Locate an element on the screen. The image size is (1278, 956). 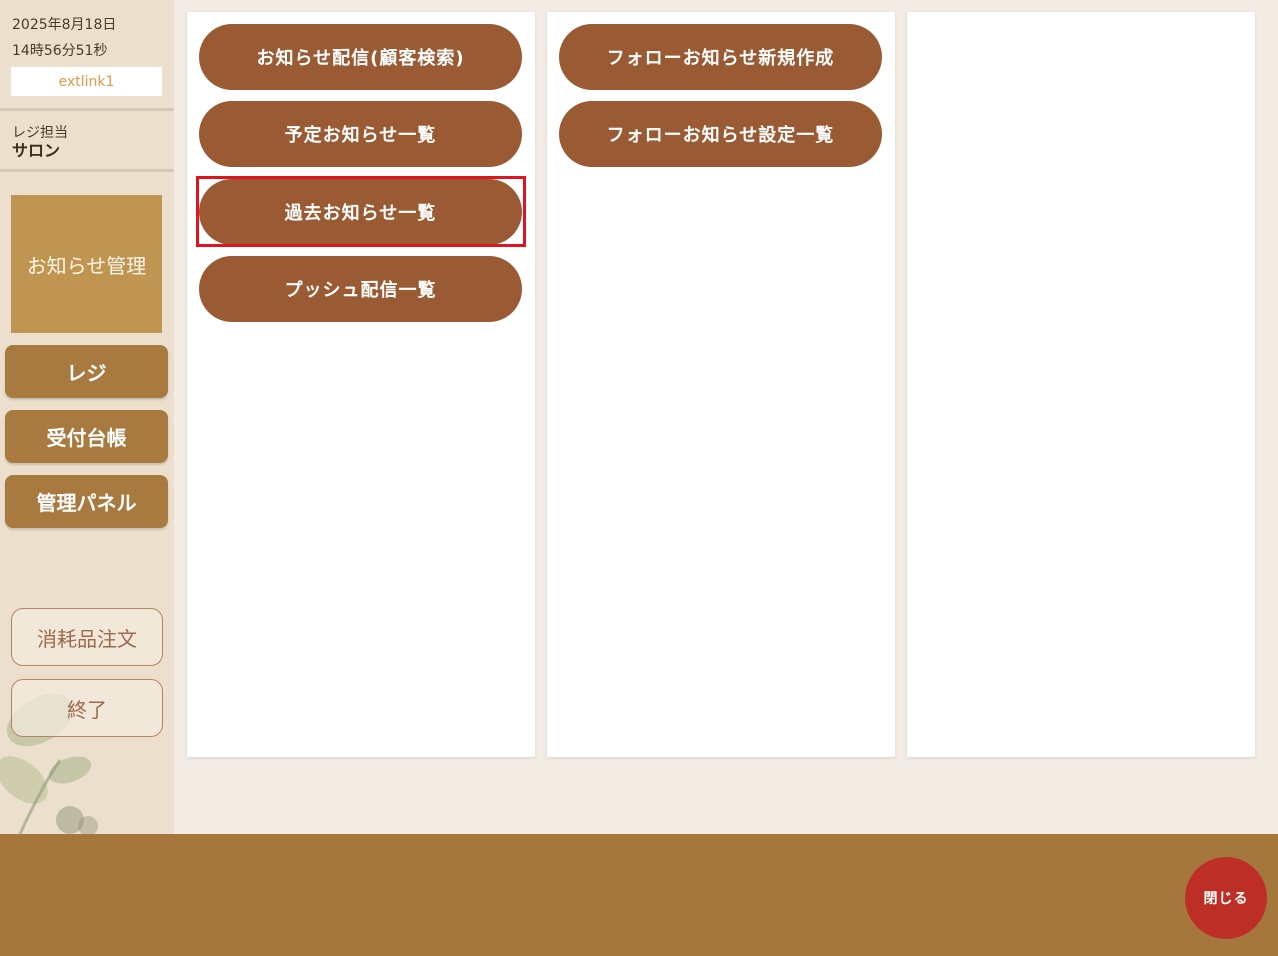
sidebar-item-reception-ledger: 受付台帳 is located at coordinates (86, 436).